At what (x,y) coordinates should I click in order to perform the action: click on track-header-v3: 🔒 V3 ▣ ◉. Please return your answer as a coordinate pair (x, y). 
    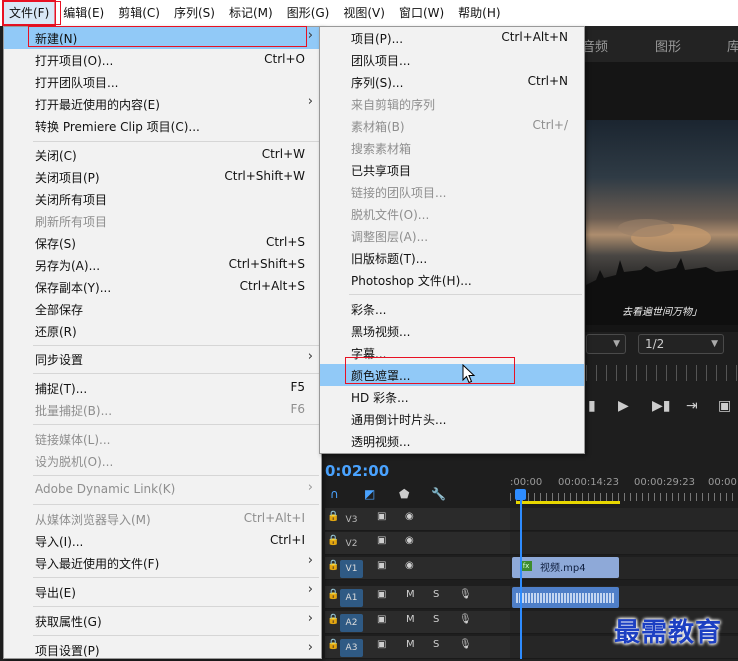
    Looking at the image, I should click on (417, 519).